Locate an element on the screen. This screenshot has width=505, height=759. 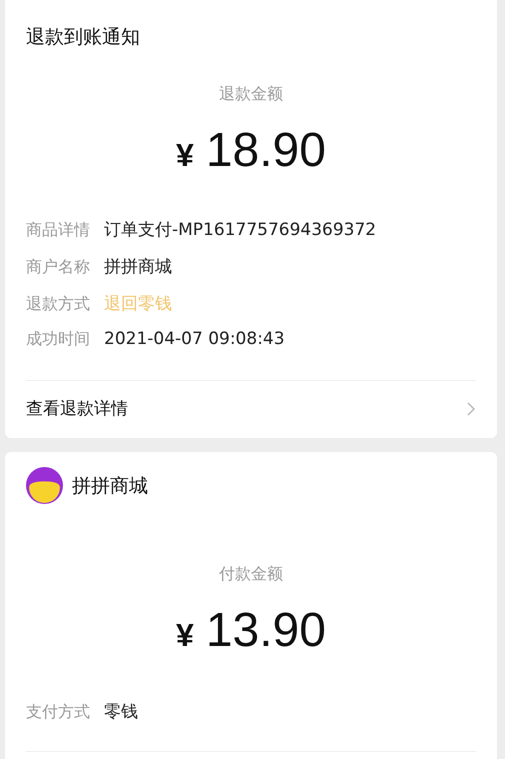
field-value: 拼拼商城 is located at coordinates (138, 267).